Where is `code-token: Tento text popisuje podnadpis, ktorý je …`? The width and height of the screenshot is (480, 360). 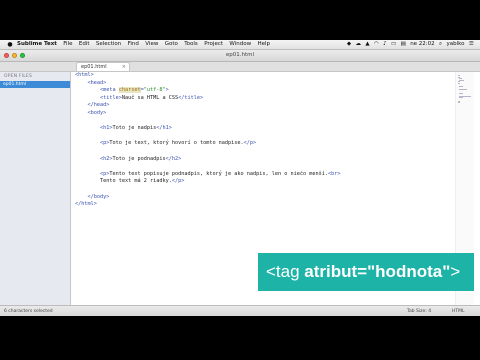
code-token: Tento text popisuje podnadpis, ktorý je … is located at coordinates (218, 173).